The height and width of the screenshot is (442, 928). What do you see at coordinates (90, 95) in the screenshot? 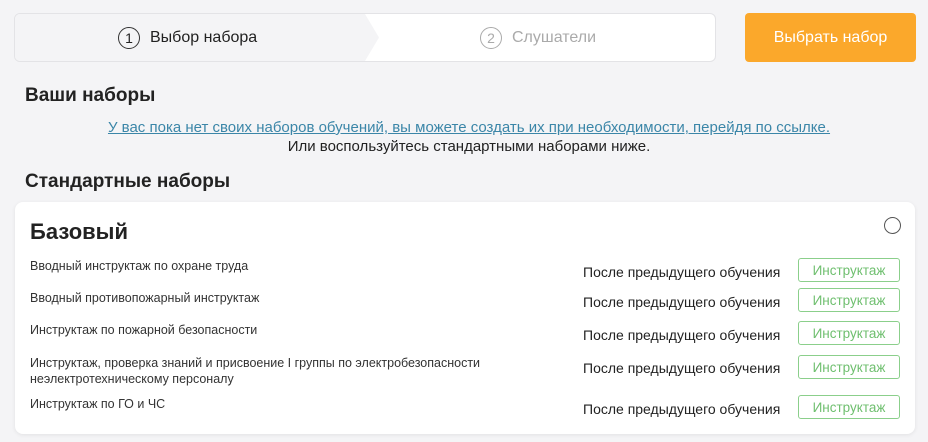
I see `your-sets-heading: Ваши наборы` at bounding box center [90, 95].